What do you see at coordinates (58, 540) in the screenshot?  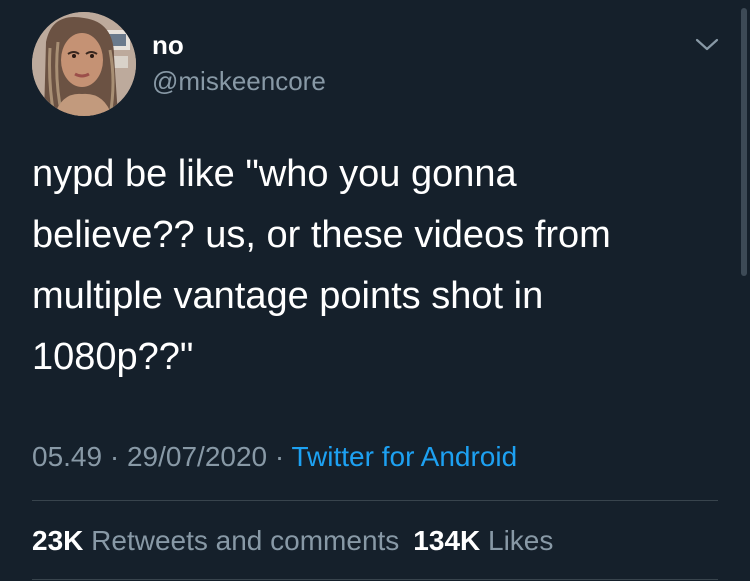 I see `retweets-count: 23K` at bounding box center [58, 540].